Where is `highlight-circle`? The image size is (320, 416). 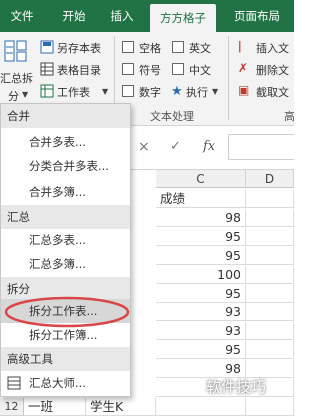 highlight-circle is located at coordinates (67, 312).